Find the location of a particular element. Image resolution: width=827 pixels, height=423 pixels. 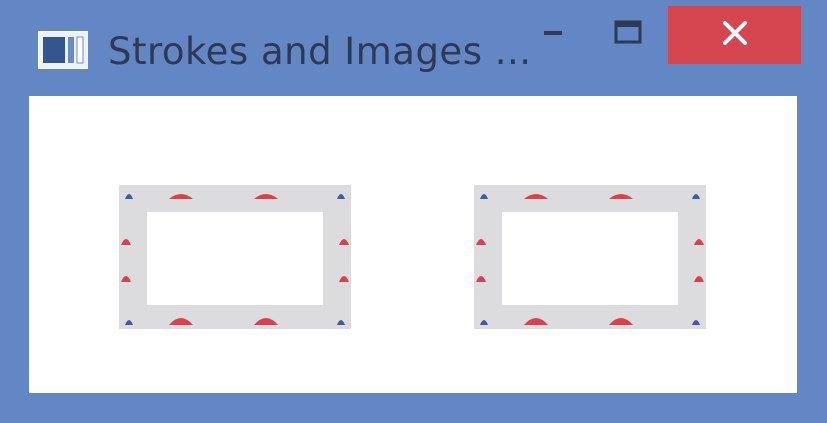

minimize-icon is located at coordinates (553, 35).